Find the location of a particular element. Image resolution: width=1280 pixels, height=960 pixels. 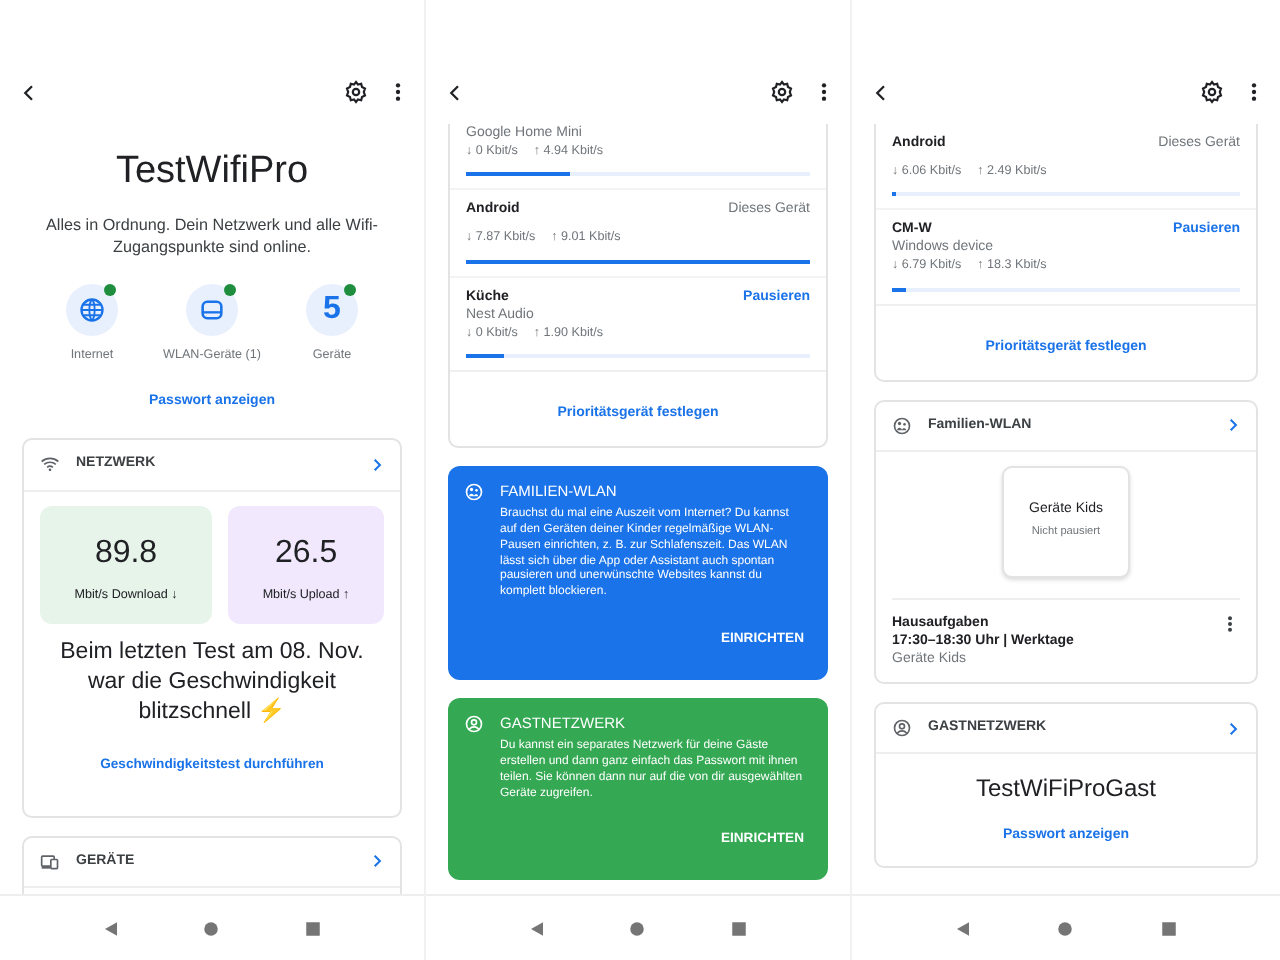

guest-network-name: TestWiFiProGast is located at coordinates (1065, 789).